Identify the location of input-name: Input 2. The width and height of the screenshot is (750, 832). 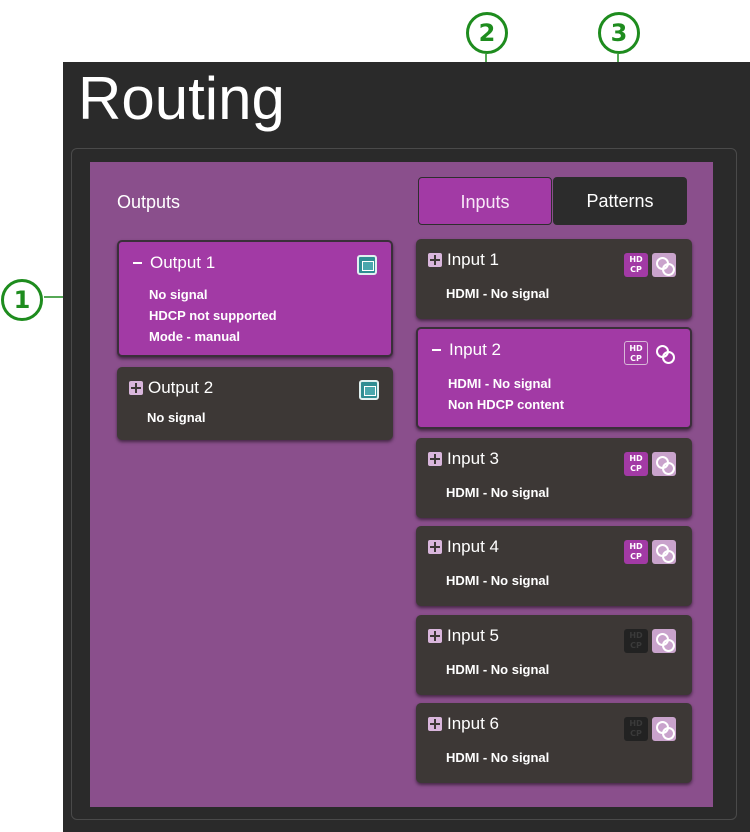
(475, 349).